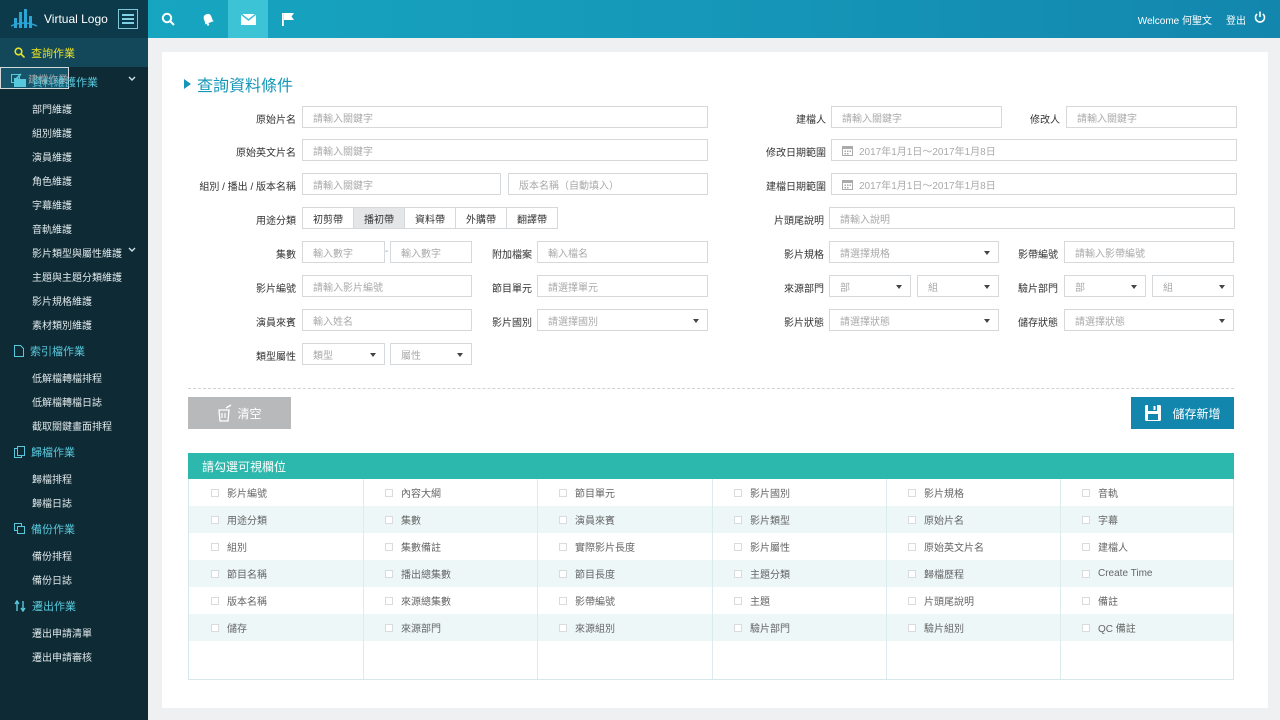 This screenshot has height=720, width=1280. I want to click on flag-button, so click(288, 19).